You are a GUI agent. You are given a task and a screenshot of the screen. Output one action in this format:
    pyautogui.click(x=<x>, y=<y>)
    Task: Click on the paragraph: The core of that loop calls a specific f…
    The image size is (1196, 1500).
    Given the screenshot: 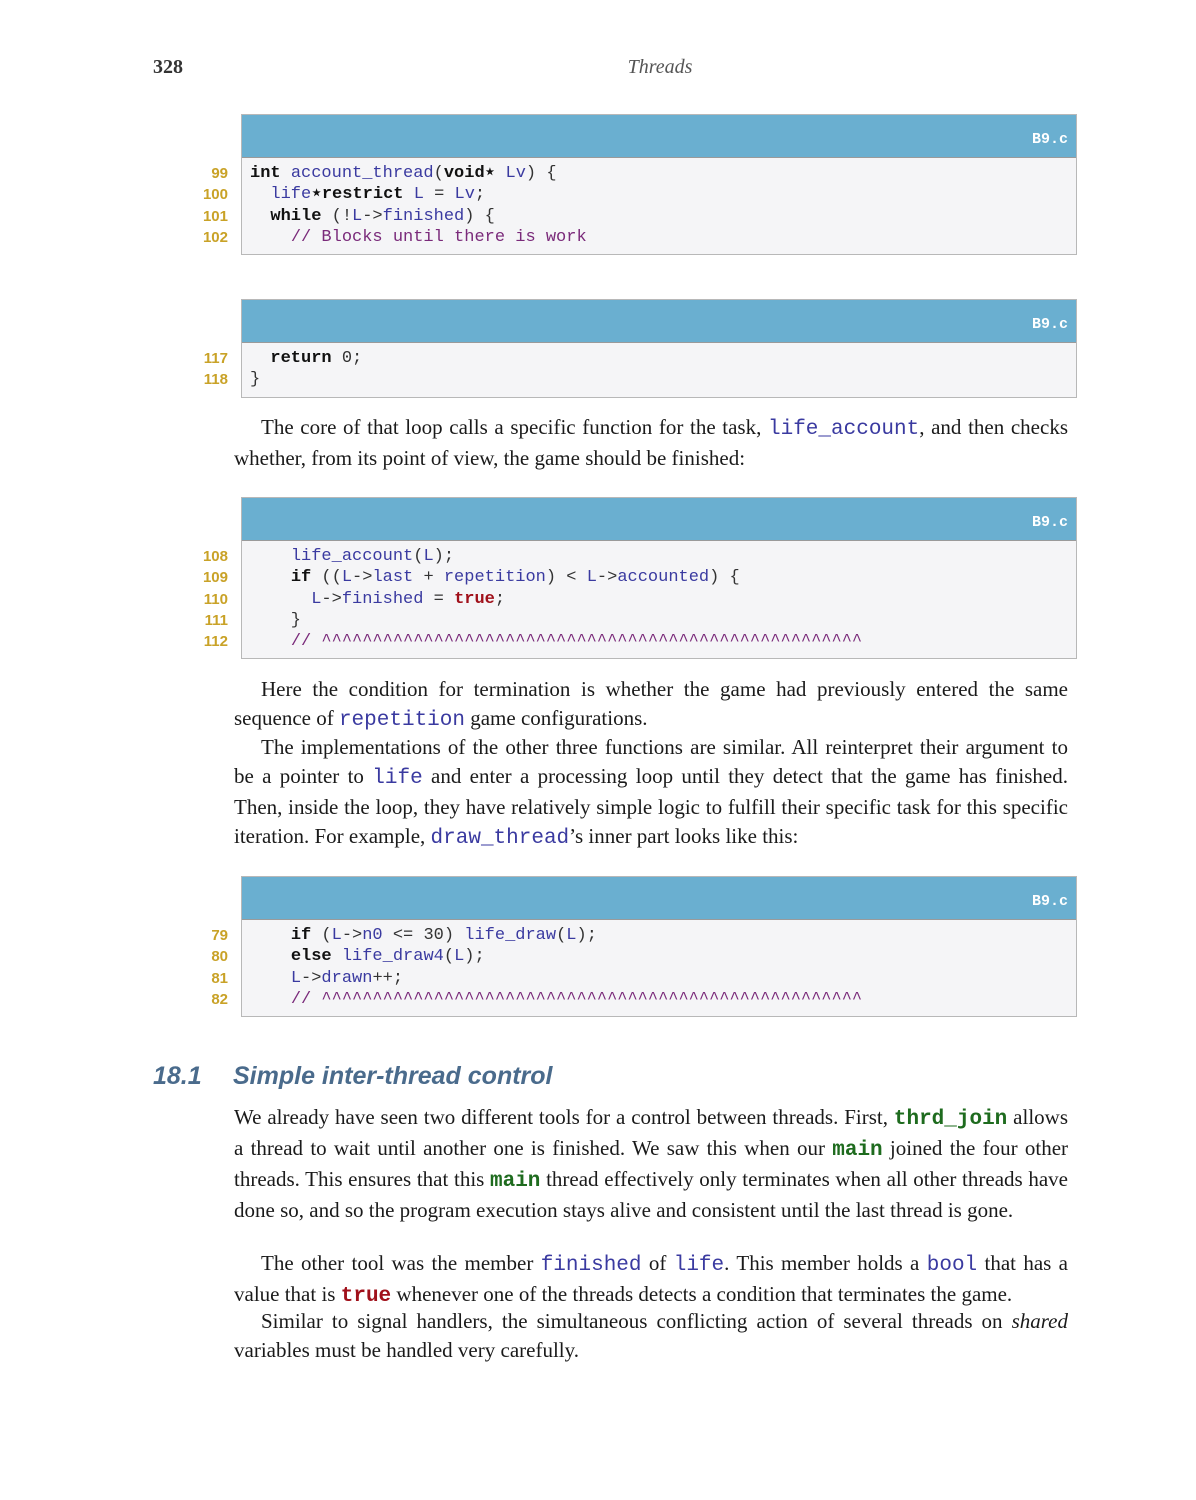 What is the action you would take?
    pyautogui.click(x=651, y=442)
    